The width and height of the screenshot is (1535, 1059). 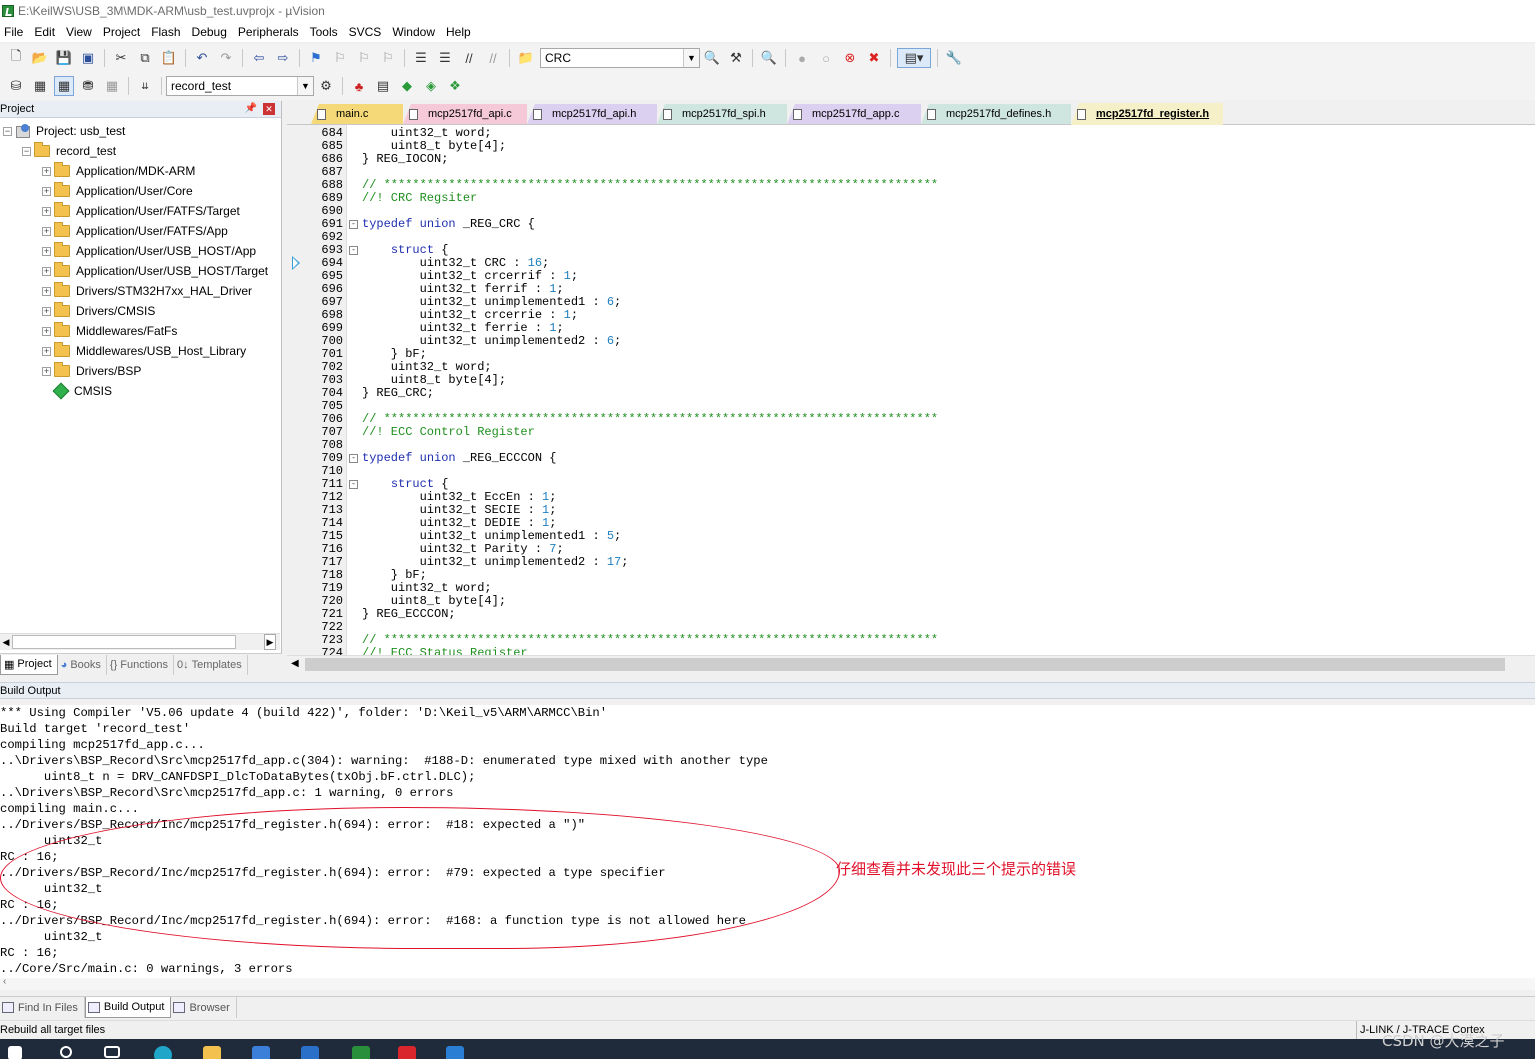 What do you see at coordinates (911, 224) in the screenshot?
I see `code-line: 691- typedef union _REG_CRC {` at bounding box center [911, 224].